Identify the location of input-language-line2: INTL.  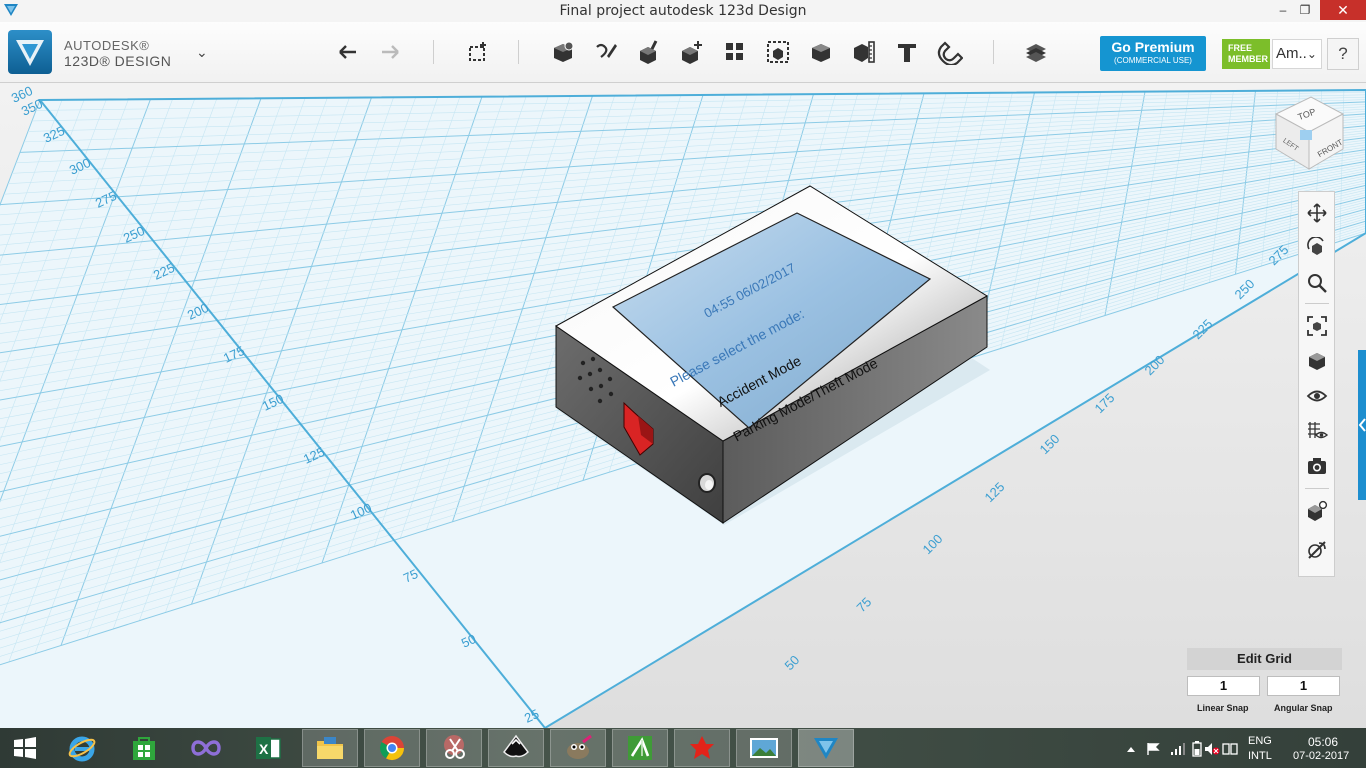
(1260, 756).